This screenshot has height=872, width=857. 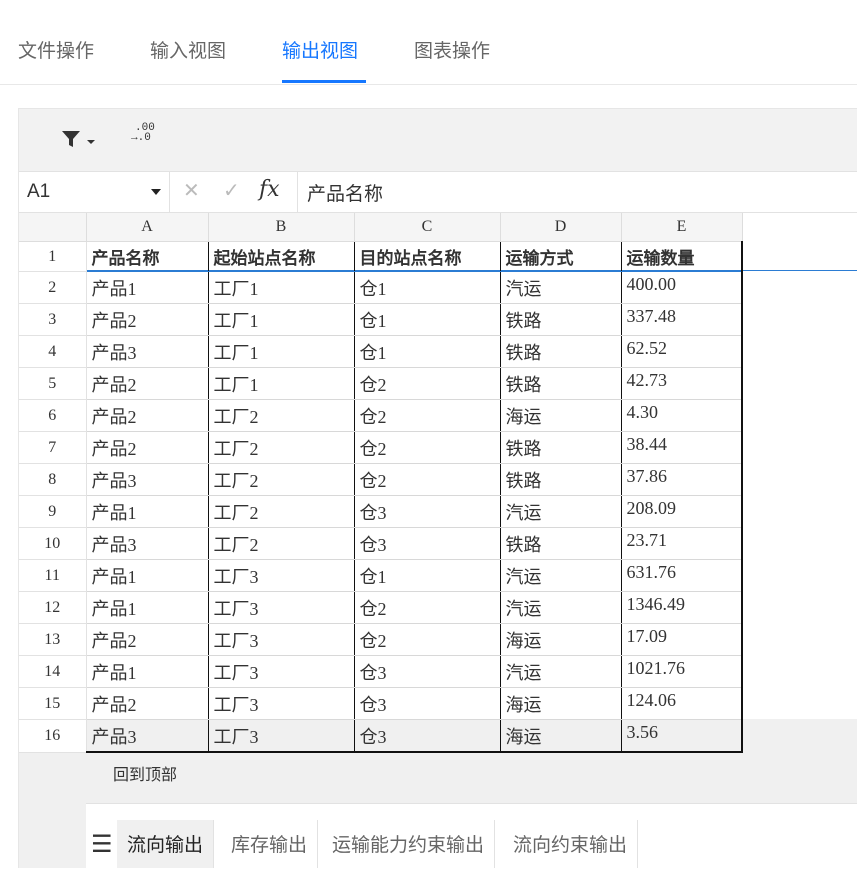 I want to click on column-header: B, so click(x=281, y=227).